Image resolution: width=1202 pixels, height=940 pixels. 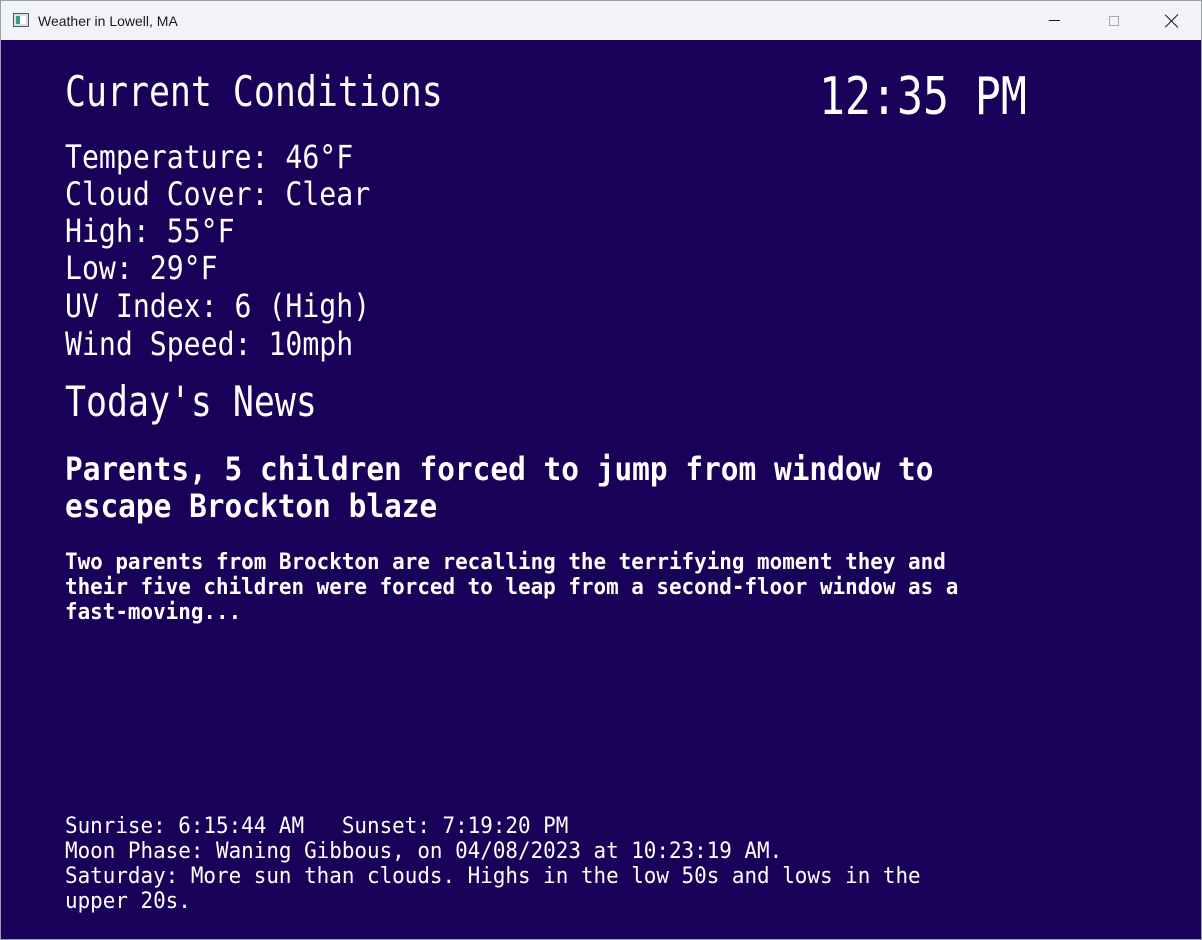 What do you see at coordinates (191, 401) in the screenshot?
I see `news-heading: Today's News` at bounding box center [191, 401].